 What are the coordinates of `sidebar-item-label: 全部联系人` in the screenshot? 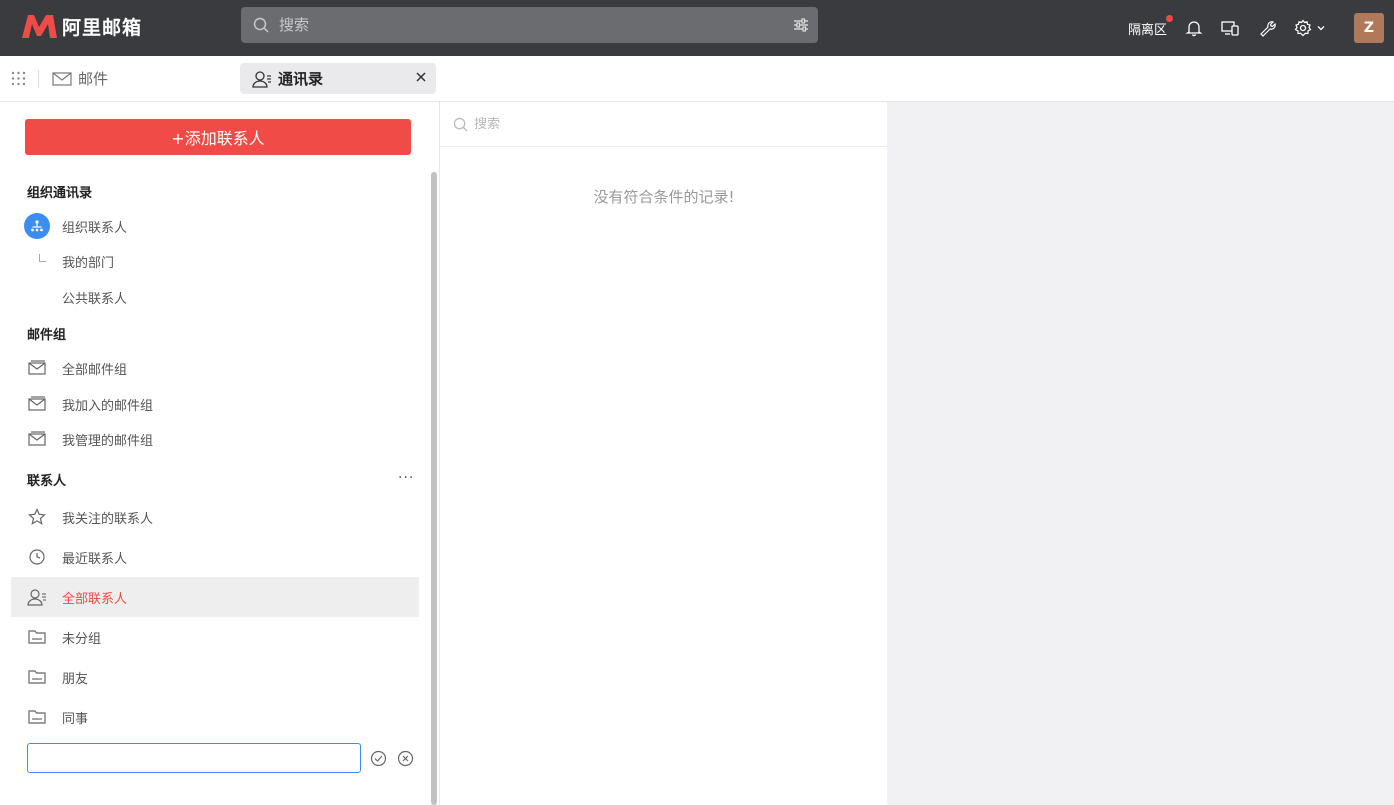 It's located at (95, 599).